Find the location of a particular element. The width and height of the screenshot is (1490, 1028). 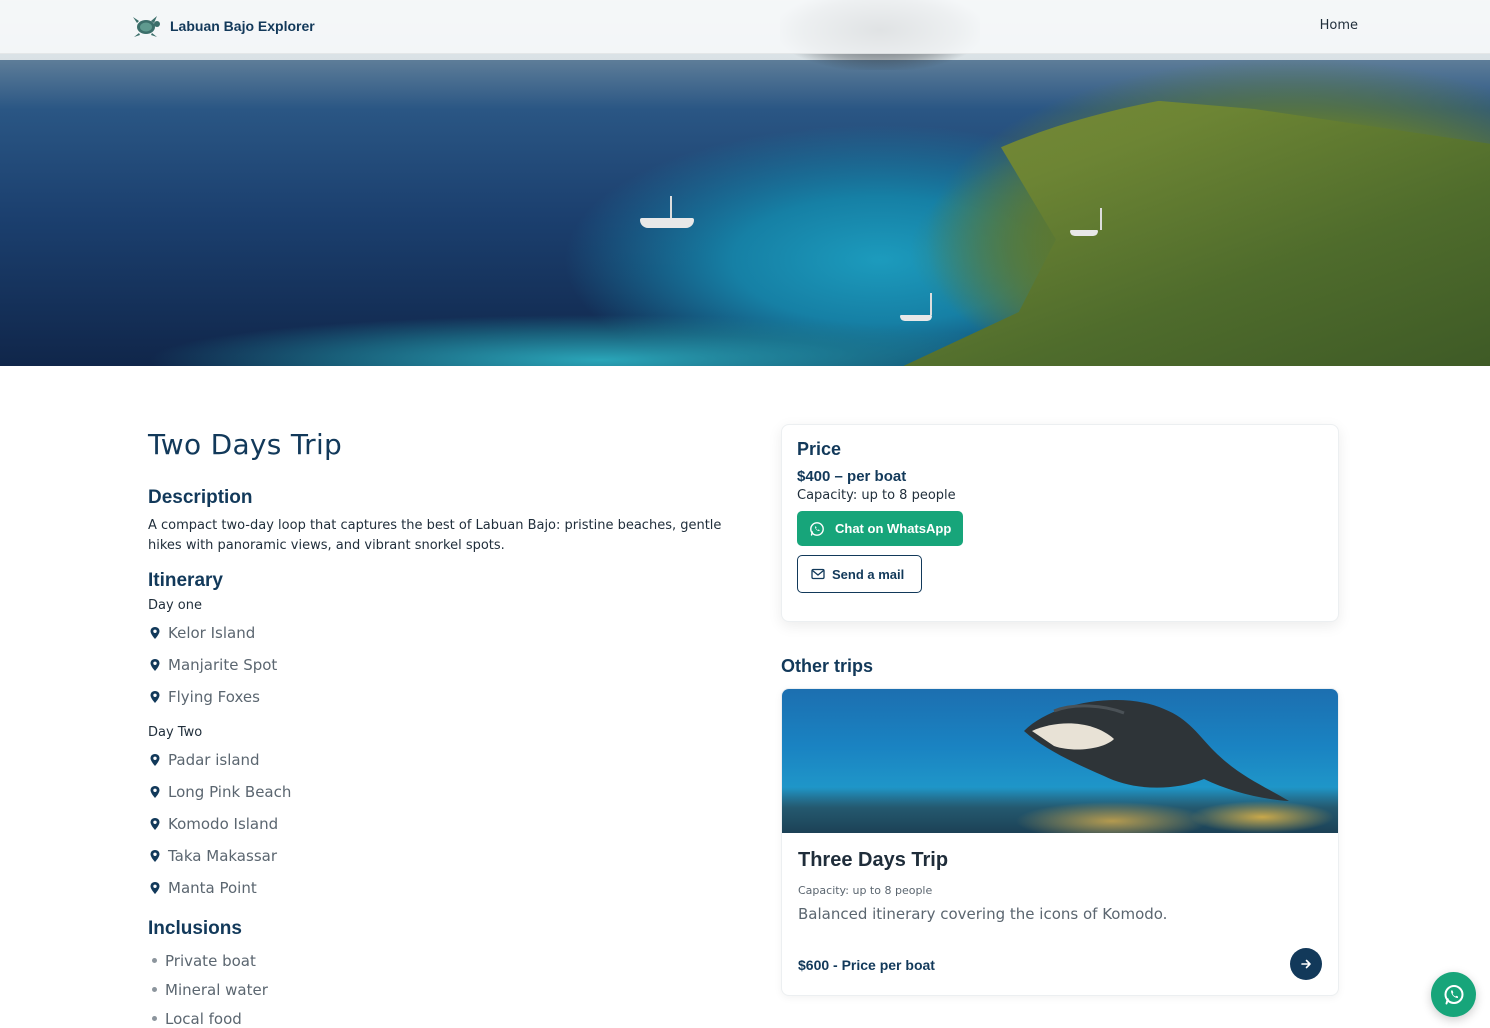

stop-name: Flying Foxes is located at coordinates (214, 697).